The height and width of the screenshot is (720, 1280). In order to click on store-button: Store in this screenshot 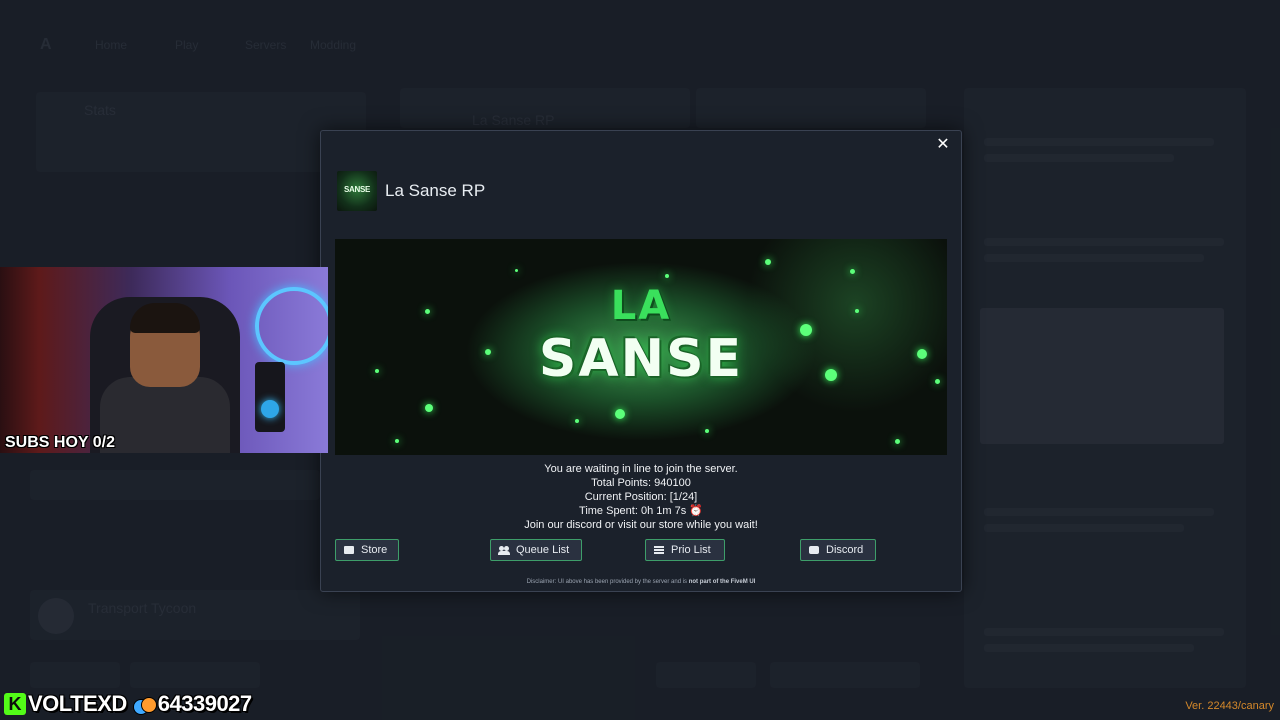, I will do `click(367, 550)`.